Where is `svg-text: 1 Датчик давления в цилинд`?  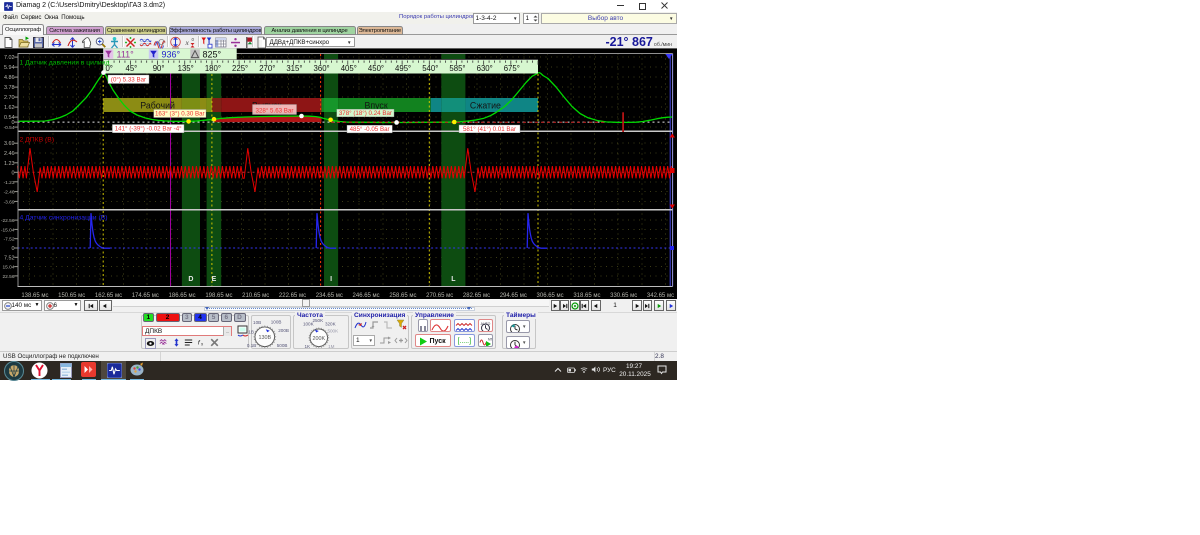
svg-text: 1 Датчик давления в цилинд is located at coordinates (65, 63).